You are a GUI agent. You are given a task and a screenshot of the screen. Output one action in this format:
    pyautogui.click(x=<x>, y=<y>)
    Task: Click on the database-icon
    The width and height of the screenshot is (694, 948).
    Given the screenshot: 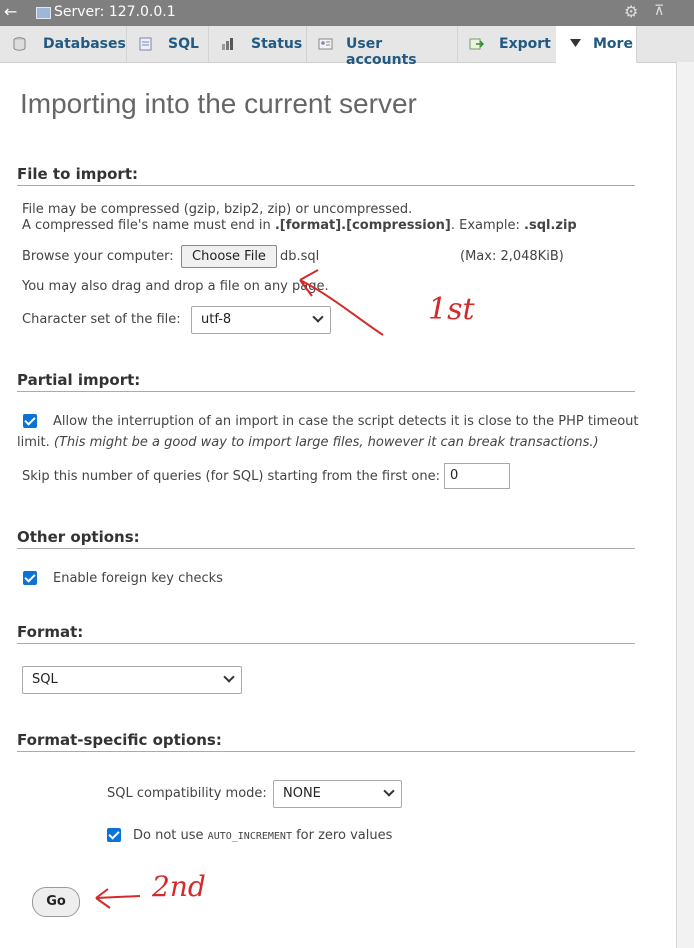 What is the action you would take?
    pyautogui.click(x=19, y=44)
    